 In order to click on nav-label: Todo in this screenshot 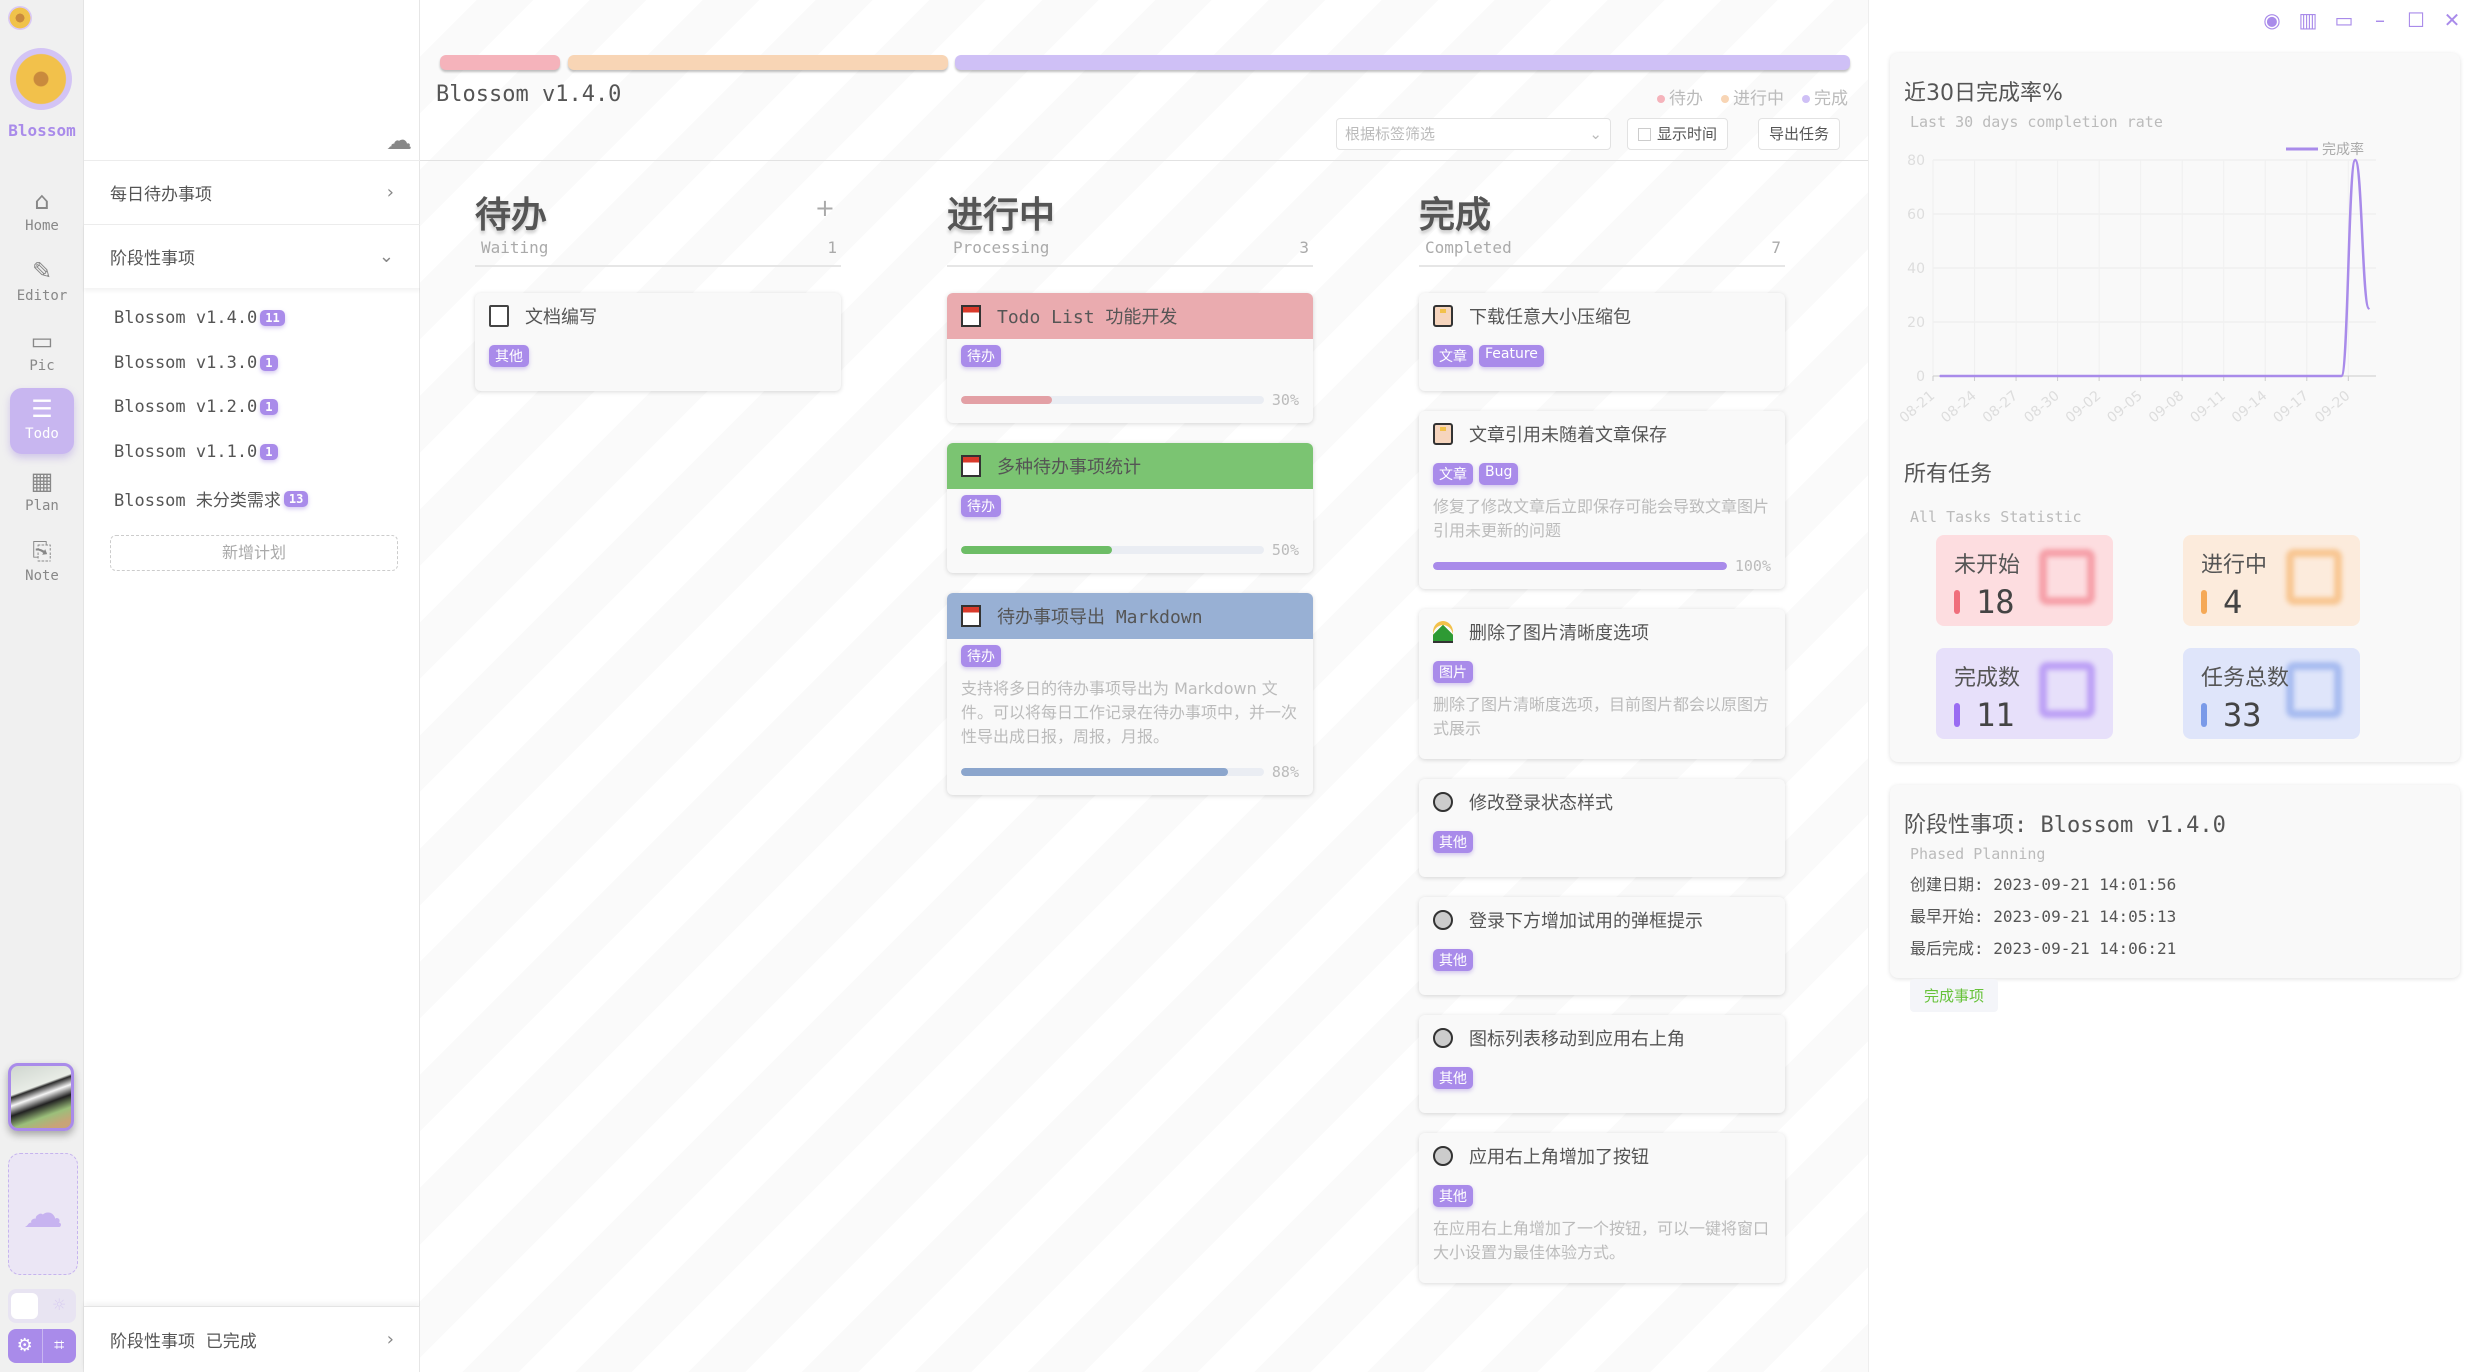, I will do `click(42, 434)`.